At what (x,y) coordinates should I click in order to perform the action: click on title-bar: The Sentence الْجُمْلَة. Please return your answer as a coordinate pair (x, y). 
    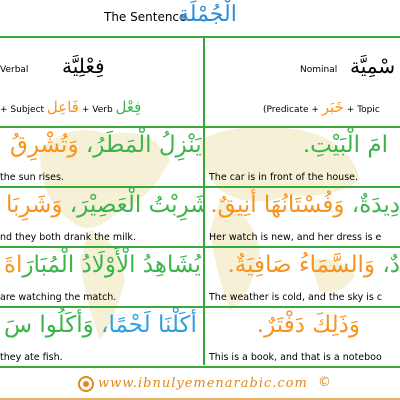
    Looking at the image, I should click on (200, 19).